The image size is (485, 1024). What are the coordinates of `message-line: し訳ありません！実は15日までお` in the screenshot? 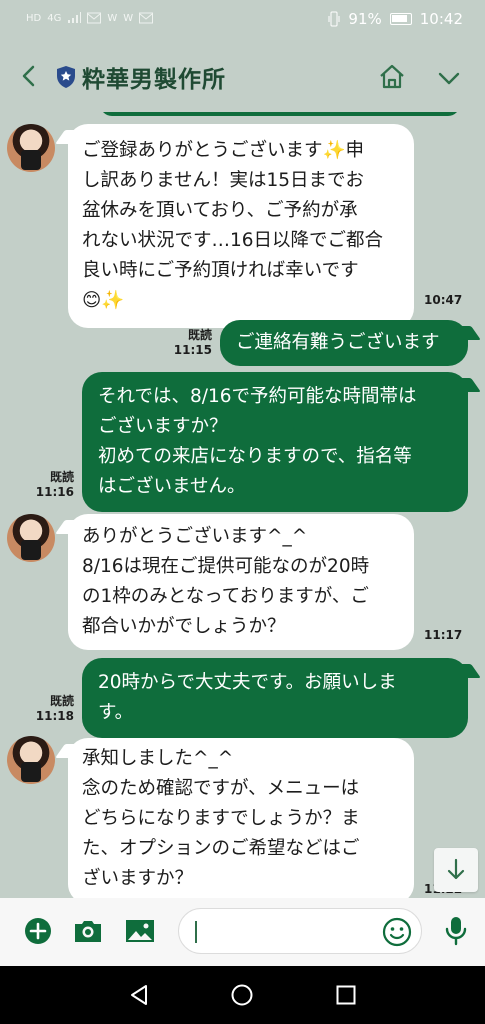 It's located at (223, 180).